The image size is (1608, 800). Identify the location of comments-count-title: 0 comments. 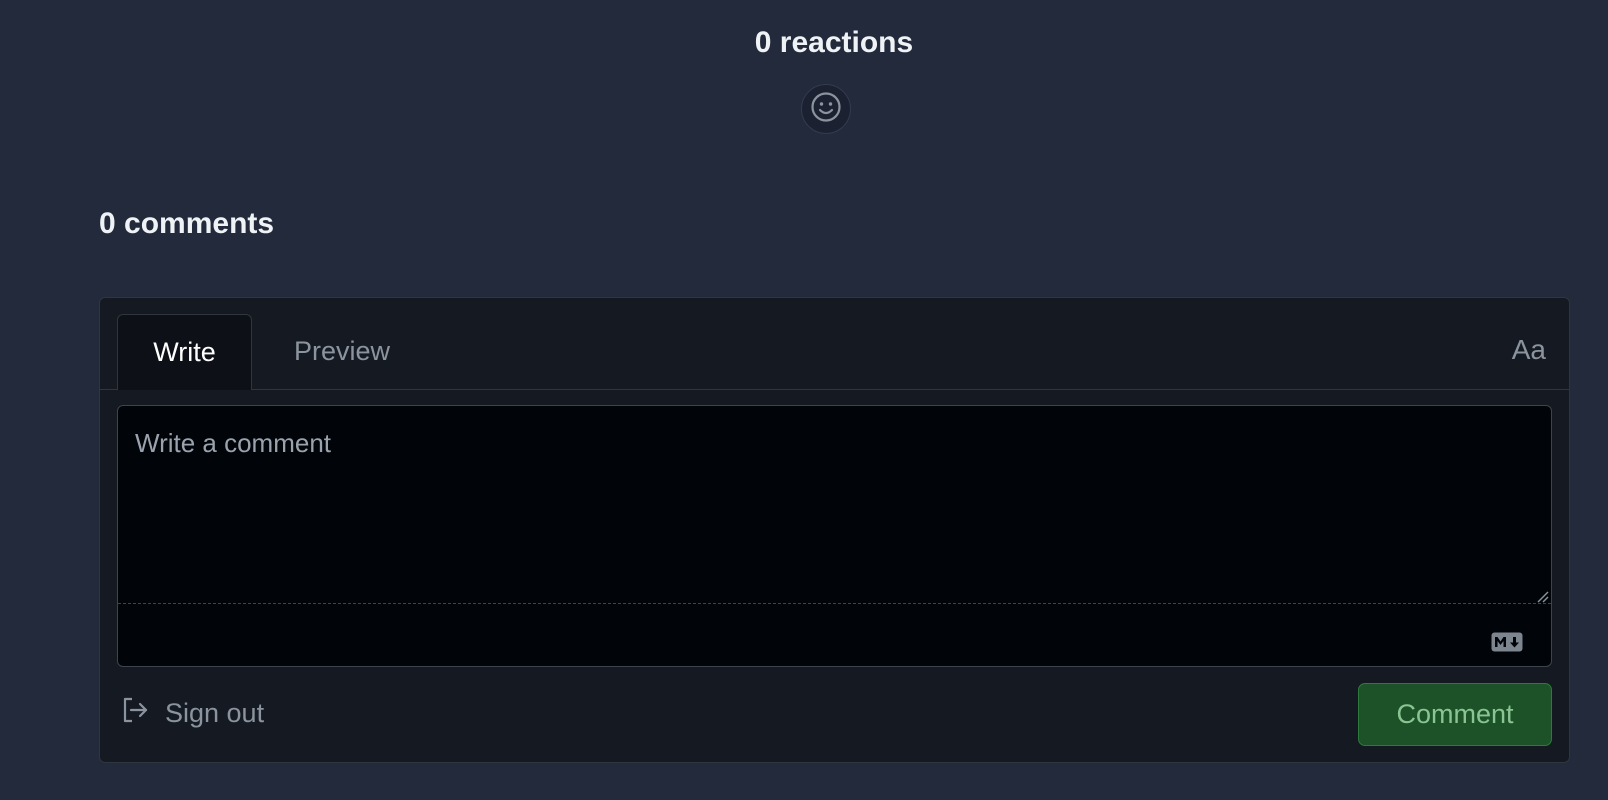
(187, 223).